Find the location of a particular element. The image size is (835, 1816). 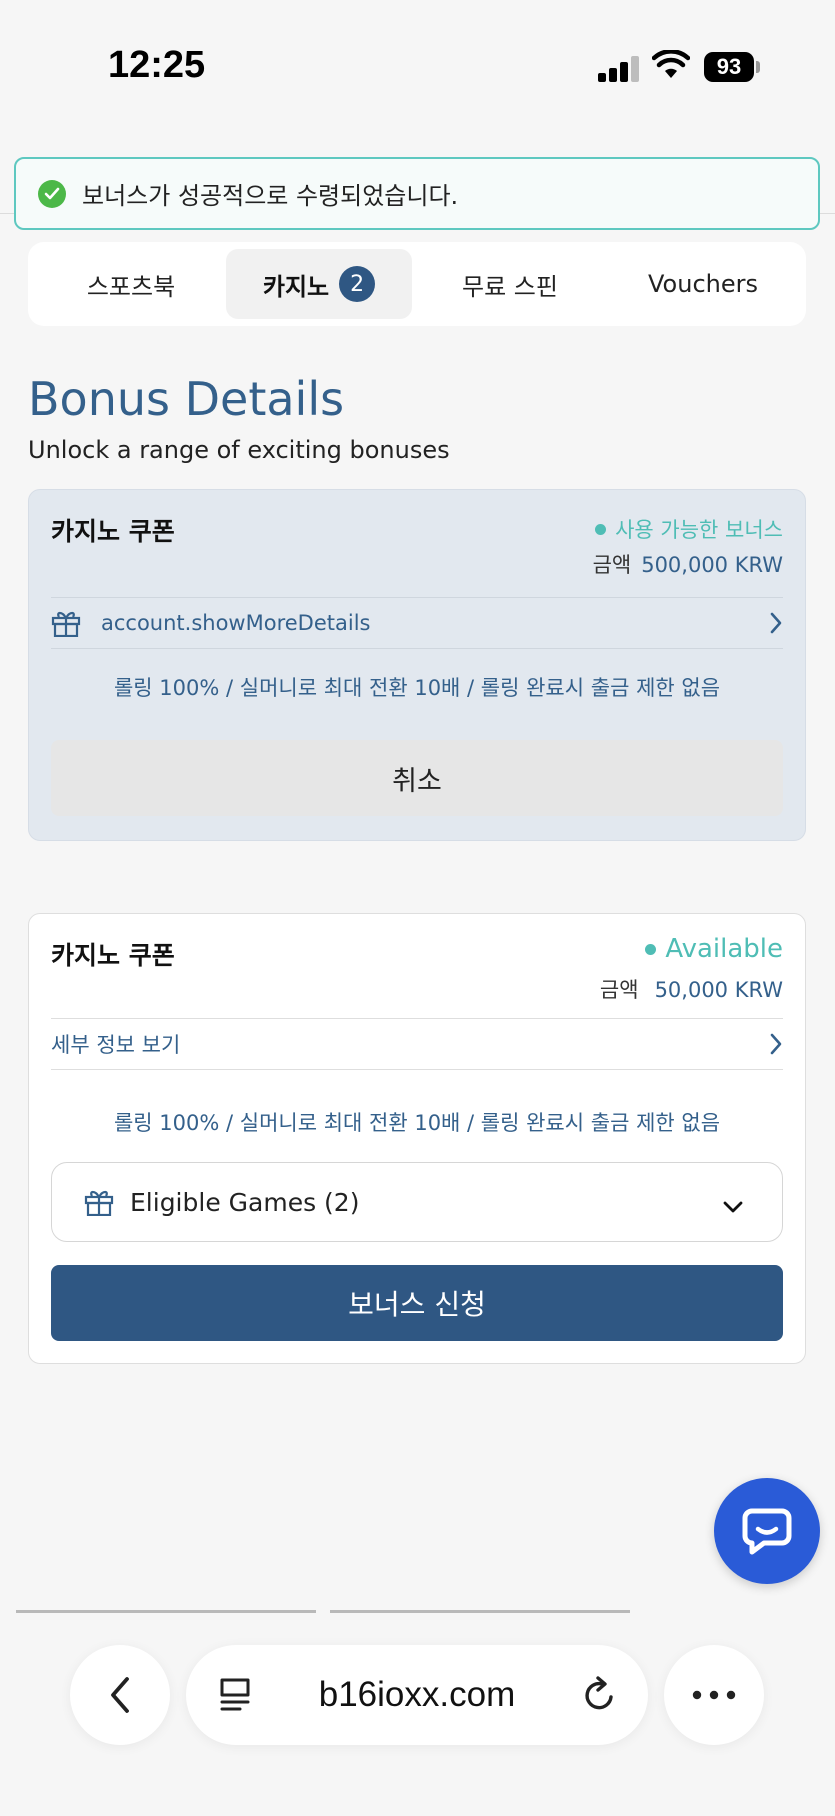

tab-vouchers: Vouchers is located at coordinates (703, 284).